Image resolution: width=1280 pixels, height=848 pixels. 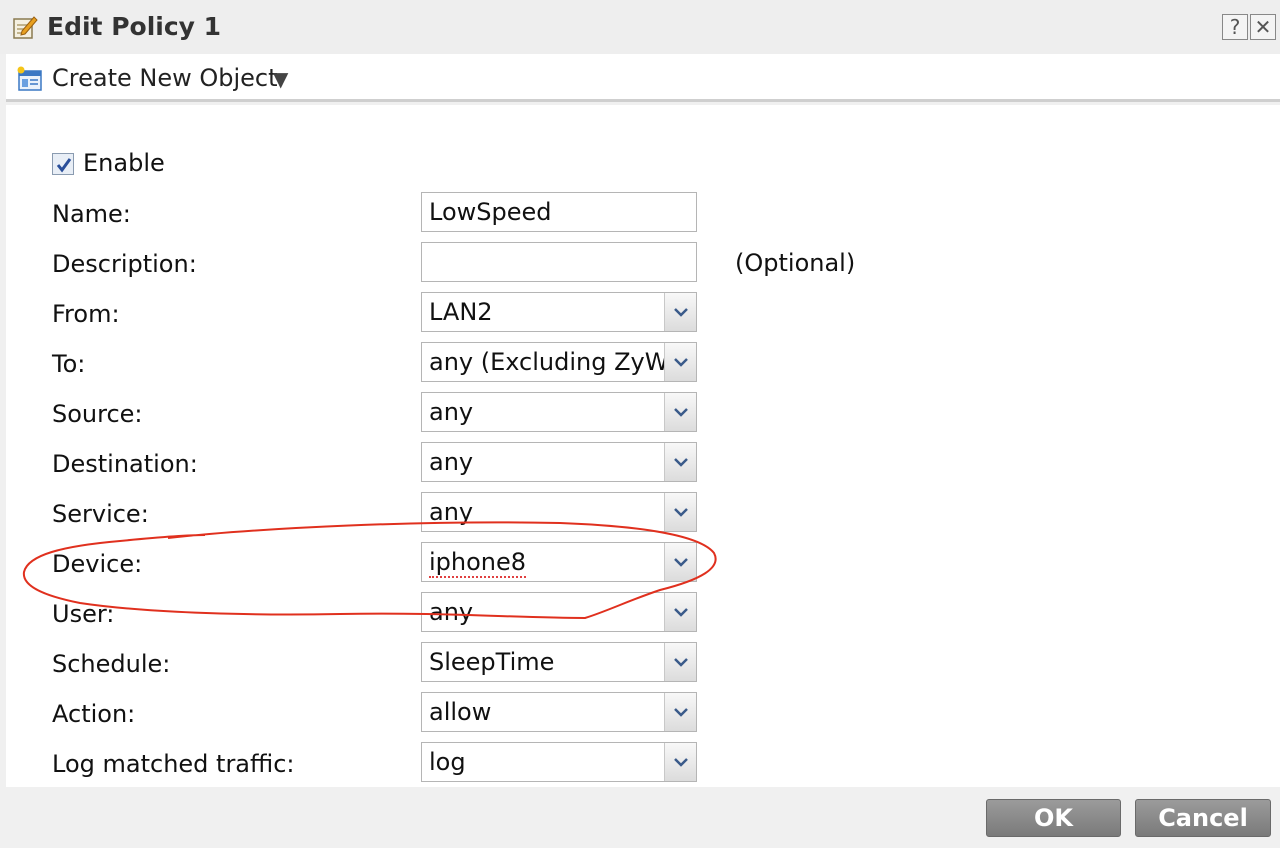 What do you see at coordinates (83, 614) in the screenshot?
I see `user-label: User:` at bounding box center [83, 614].